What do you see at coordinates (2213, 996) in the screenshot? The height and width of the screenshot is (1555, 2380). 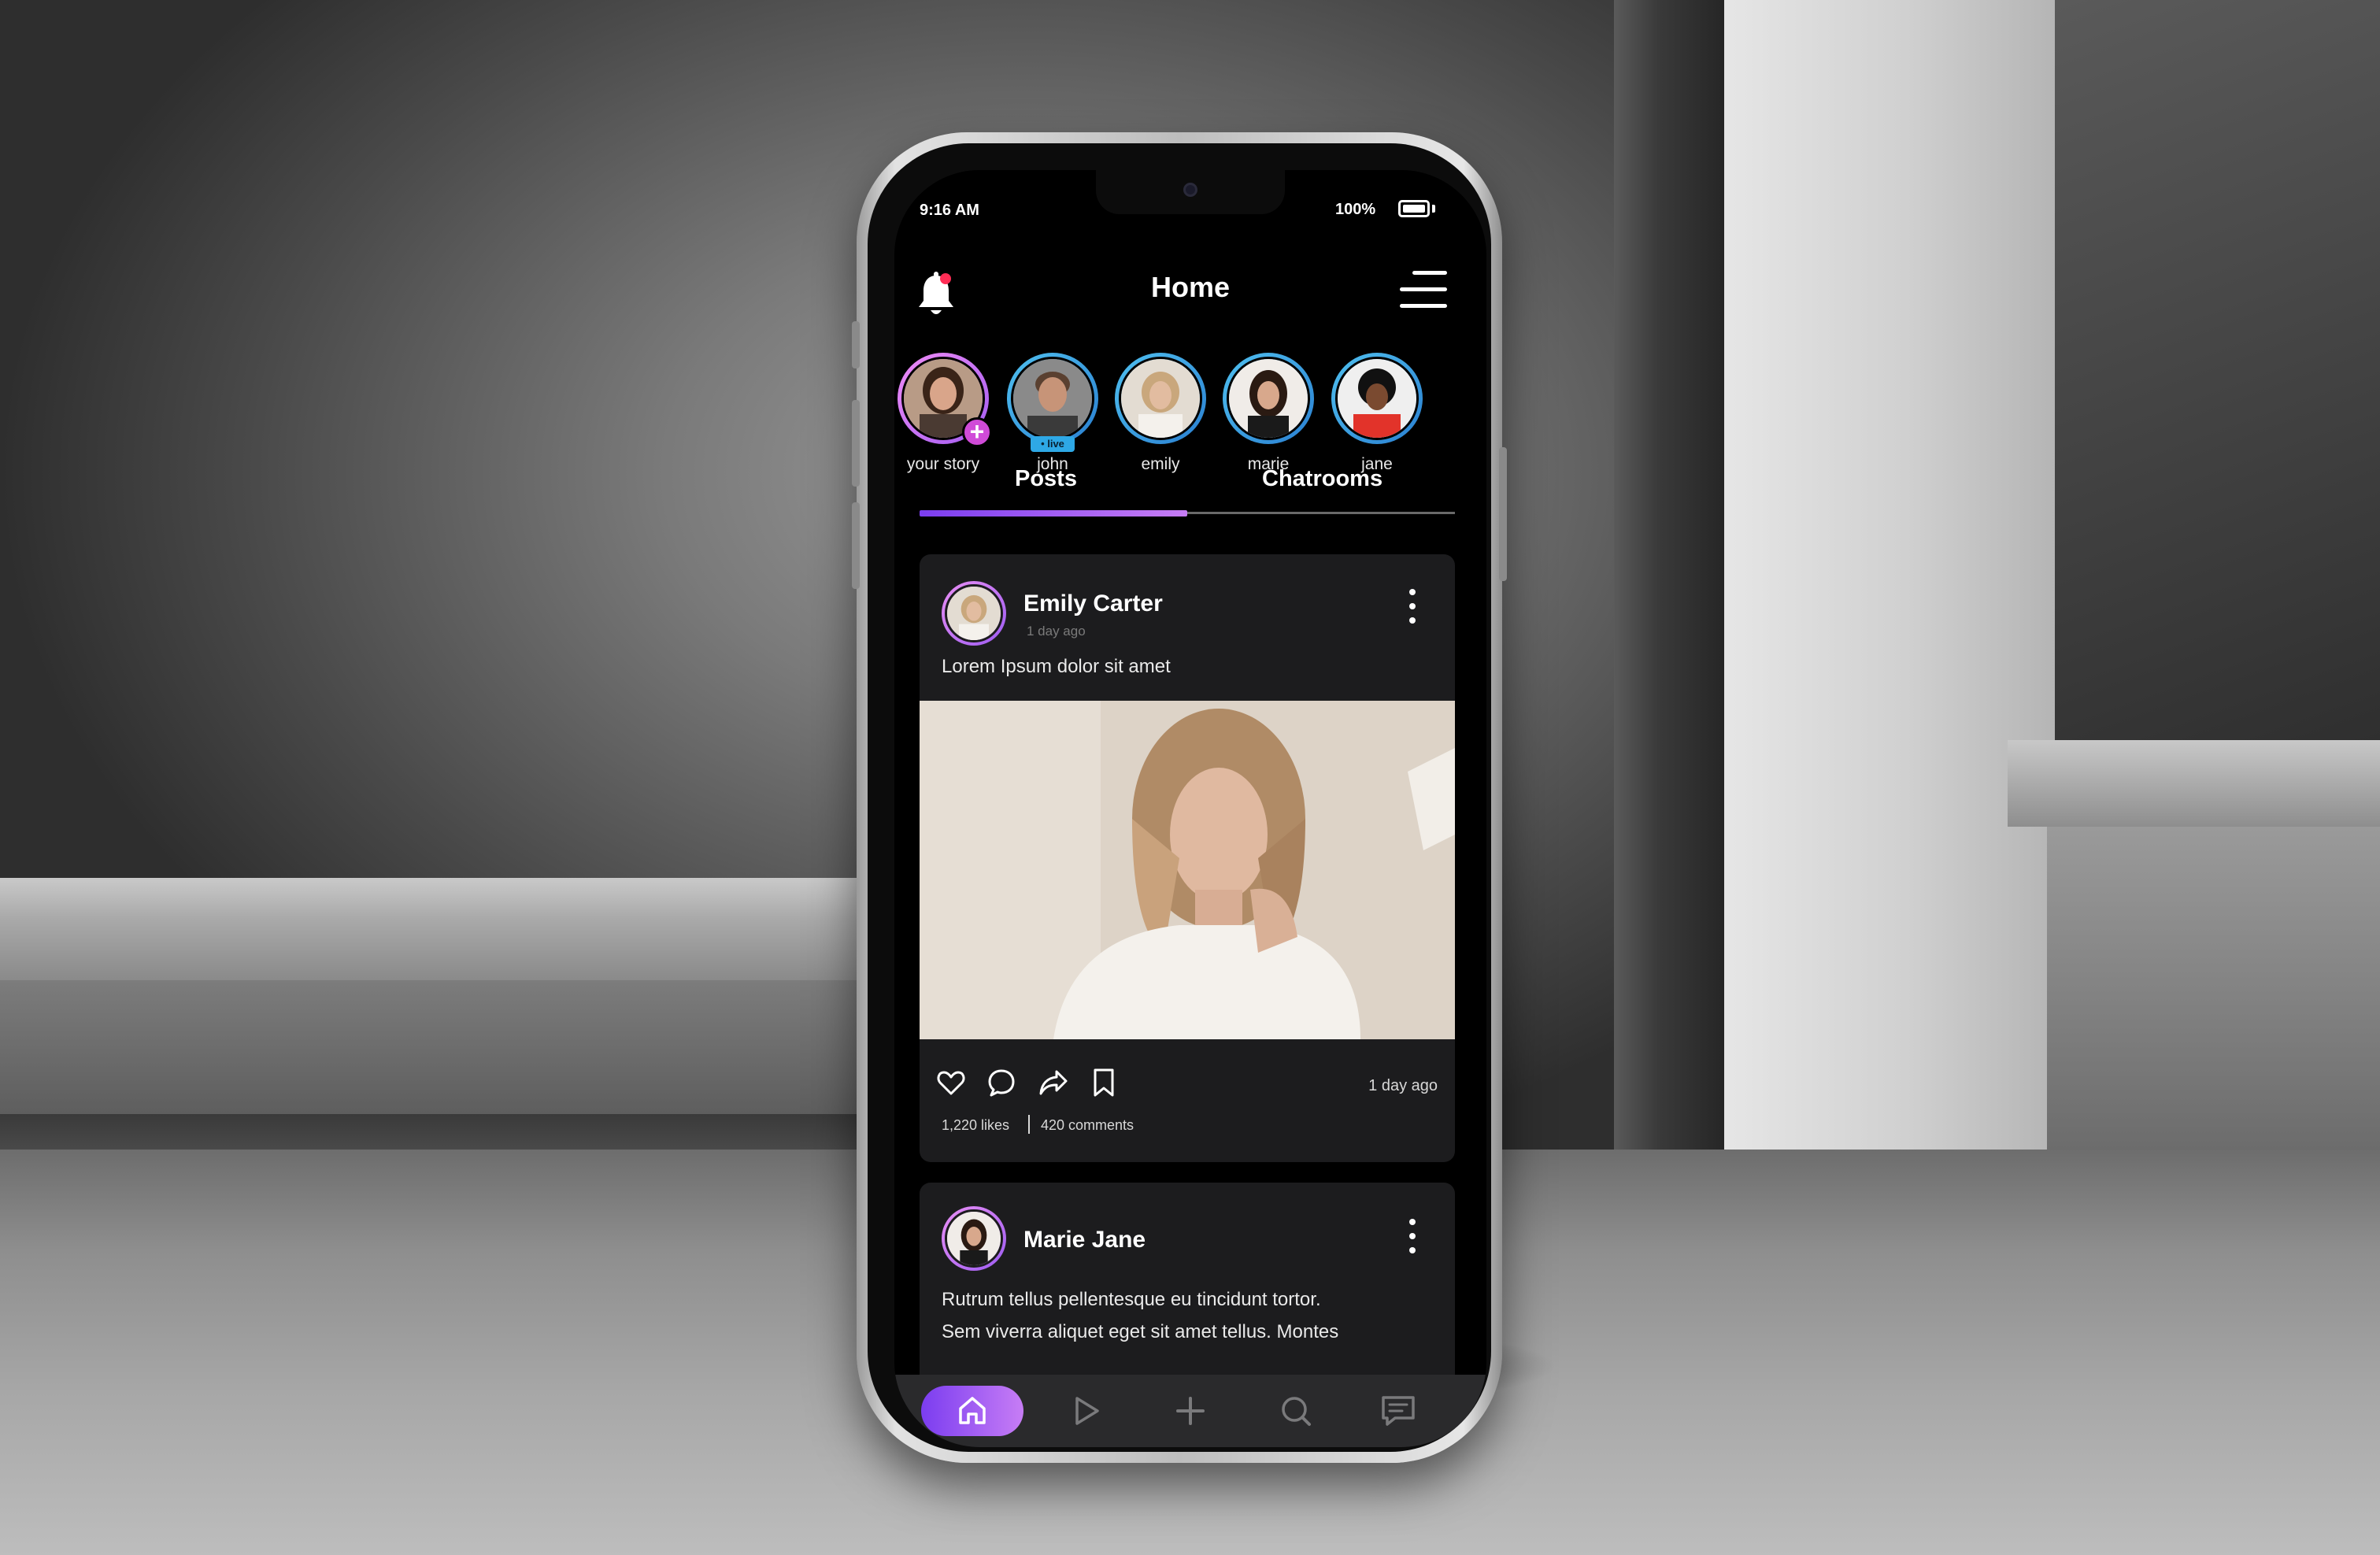 I see `background-right-wall` at bounding box center [2213, 996].